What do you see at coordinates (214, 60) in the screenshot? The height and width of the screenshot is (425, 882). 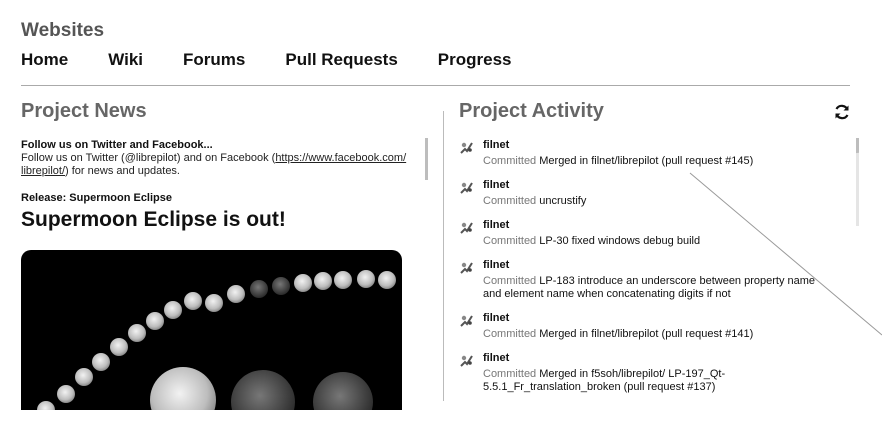 I see `nav-forums: Forums` at bounding box center [214, 60].